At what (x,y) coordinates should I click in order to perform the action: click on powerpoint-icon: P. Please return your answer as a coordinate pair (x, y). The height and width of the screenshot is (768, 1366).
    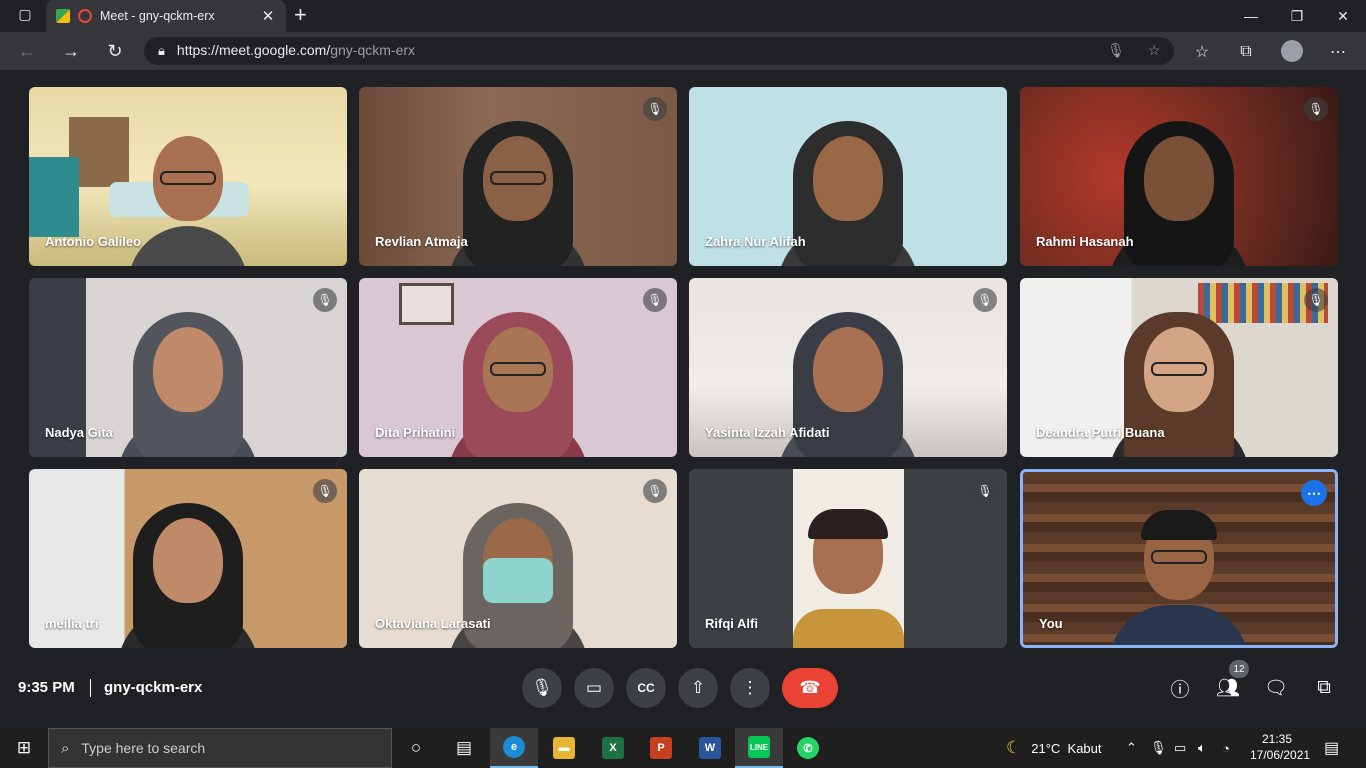
    Looking at the image, I should click on (661, 748).